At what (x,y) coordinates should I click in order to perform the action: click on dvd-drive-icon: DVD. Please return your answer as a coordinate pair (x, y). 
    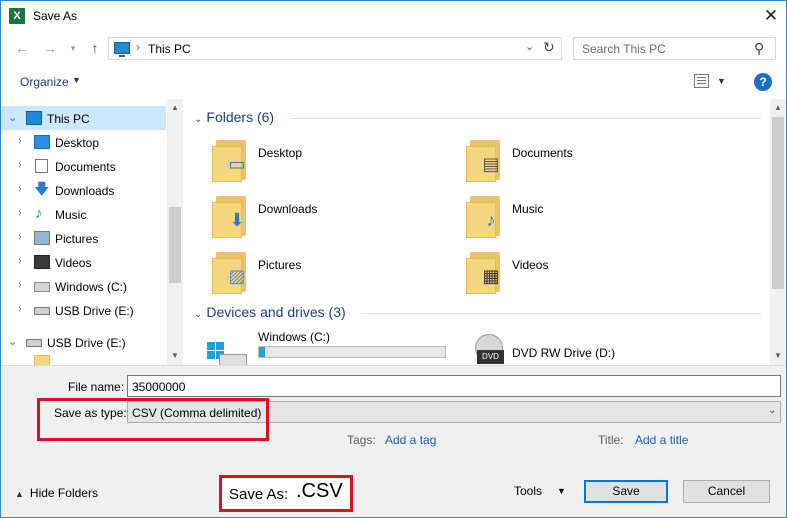
    Looking at the image, I should click on (490, 357).